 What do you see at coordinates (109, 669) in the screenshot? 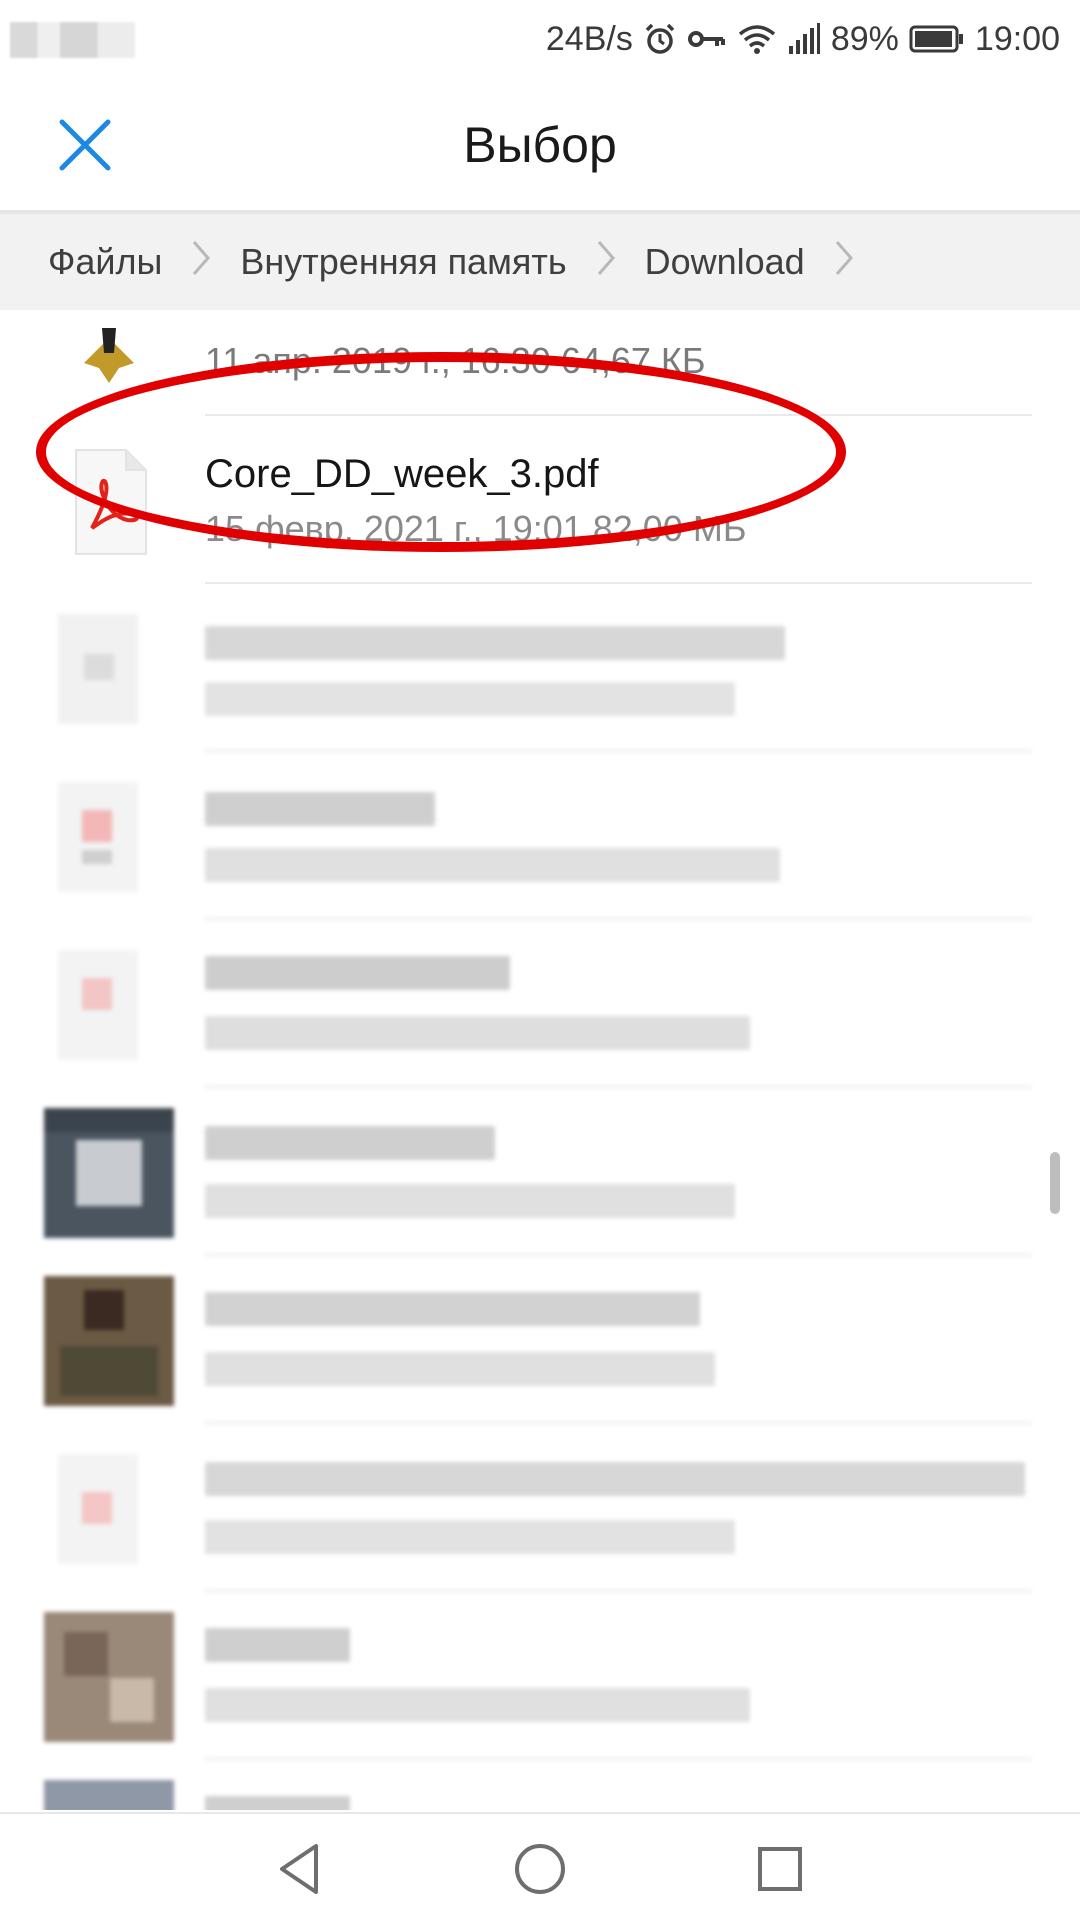
I see `file-icon` at bounding box center [109, 669].